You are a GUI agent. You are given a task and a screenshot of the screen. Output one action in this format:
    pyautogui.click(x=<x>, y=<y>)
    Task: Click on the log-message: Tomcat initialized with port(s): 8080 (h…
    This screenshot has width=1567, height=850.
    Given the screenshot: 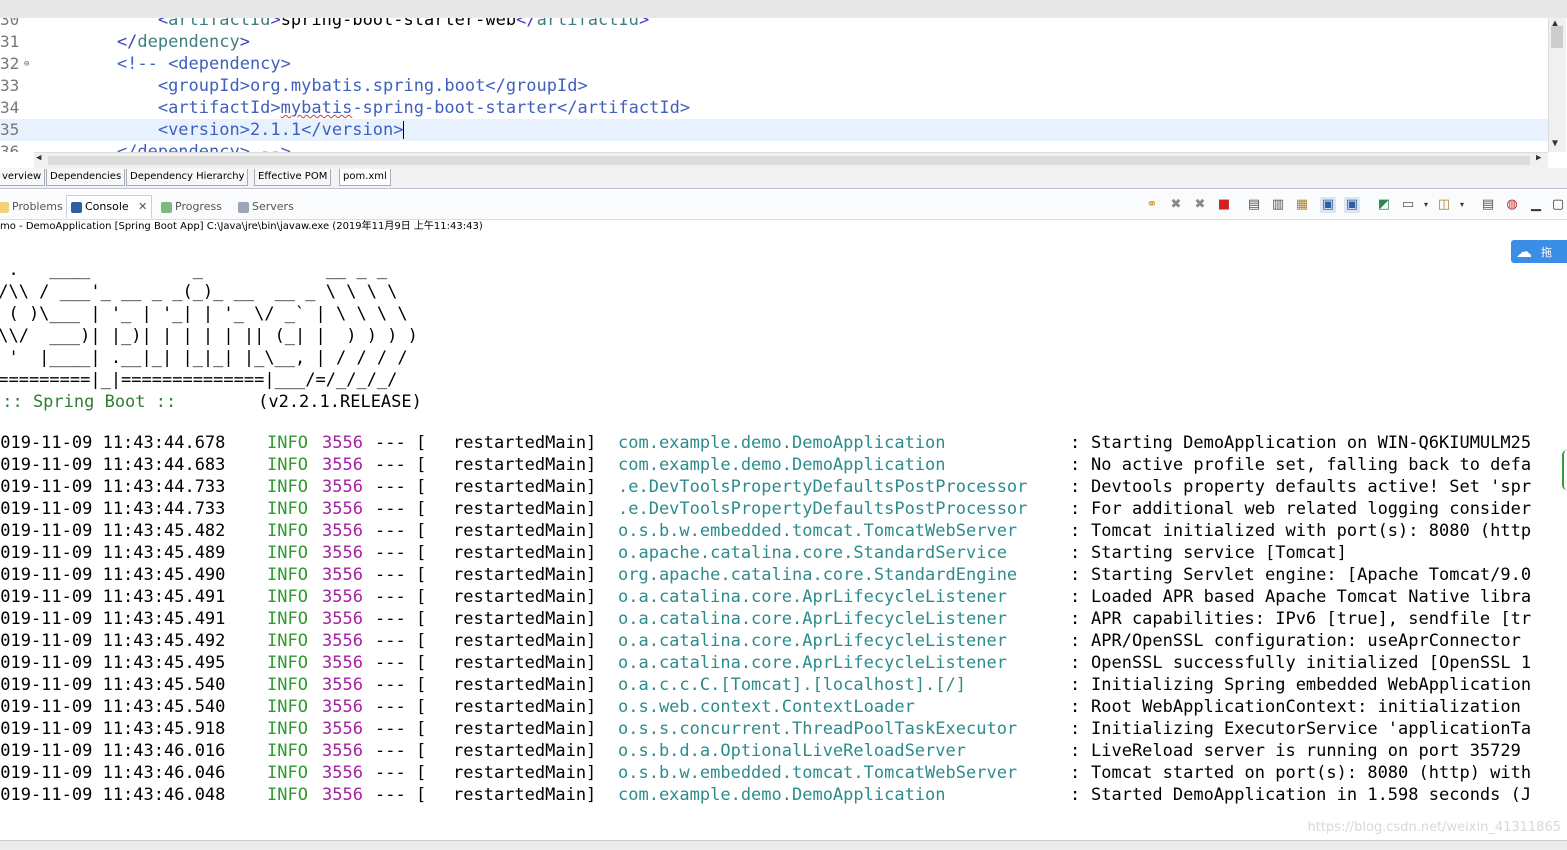 What is the action you would take?
    pyautogui.click(x=1311, y=531)
    